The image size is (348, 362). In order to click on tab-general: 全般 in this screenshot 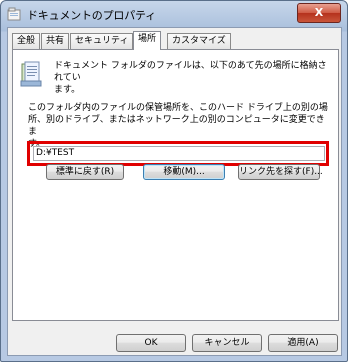, I will do `click(26, 41)`.